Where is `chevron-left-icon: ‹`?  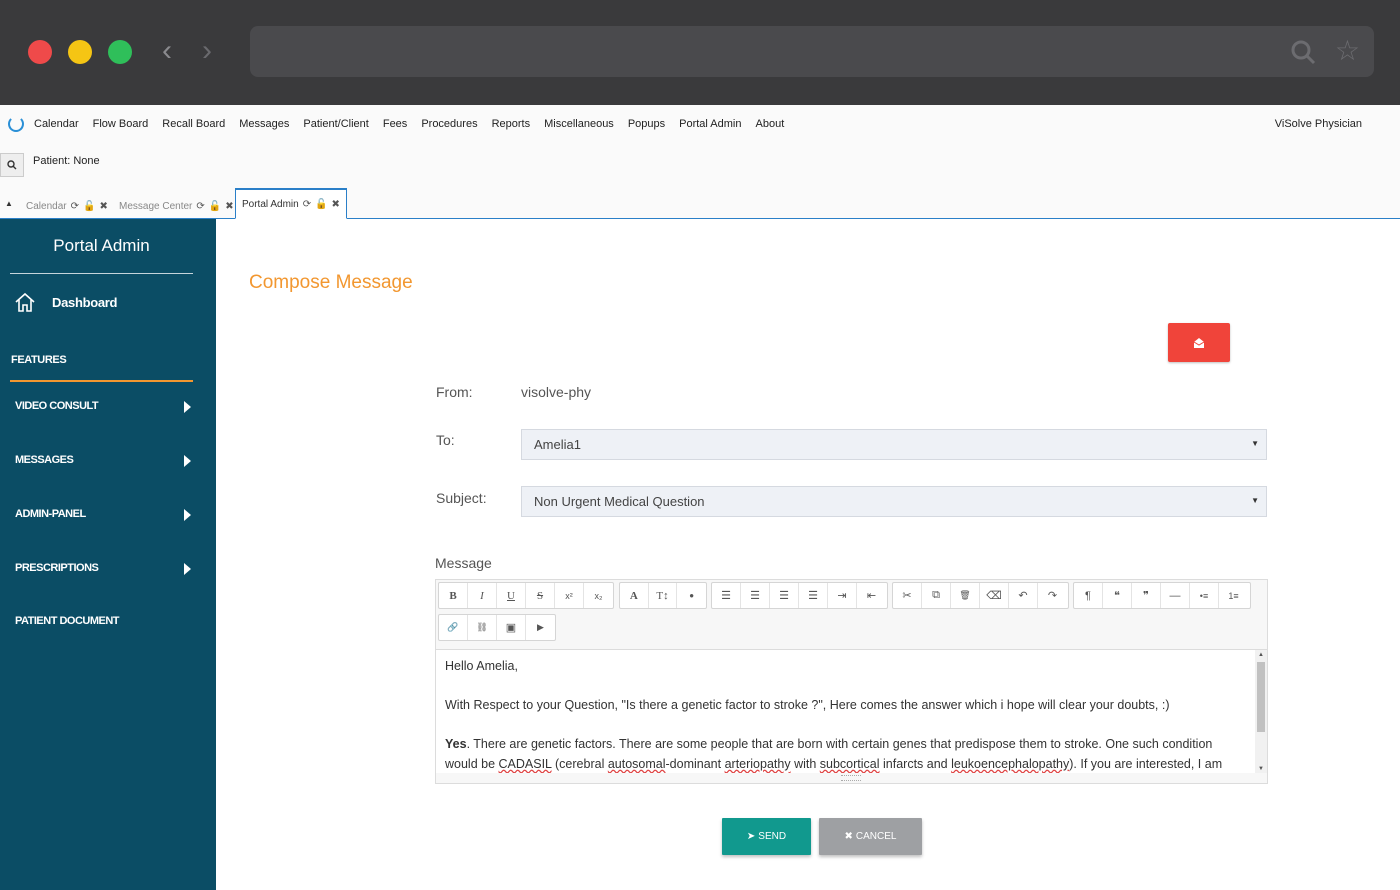 chevron-left-icon: ‹ is located at coordinates (167, 51).